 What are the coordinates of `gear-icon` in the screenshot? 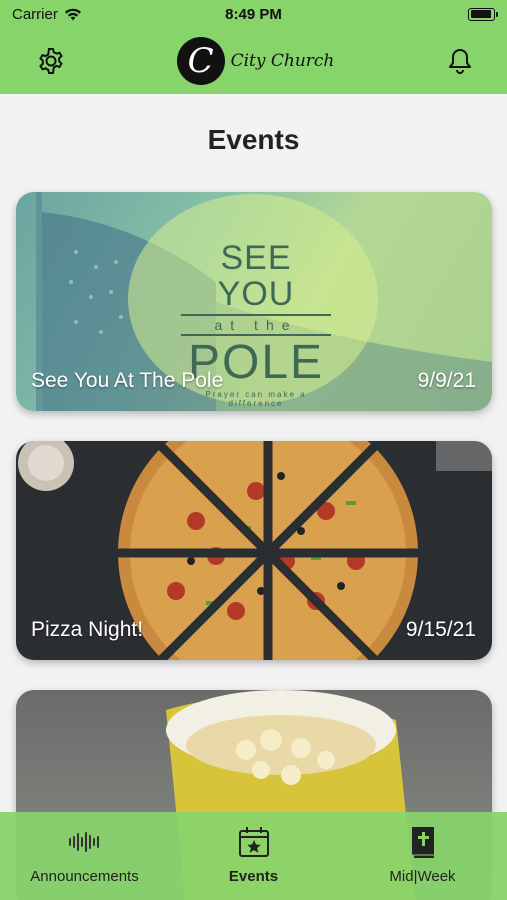 It's located at (51, 61).